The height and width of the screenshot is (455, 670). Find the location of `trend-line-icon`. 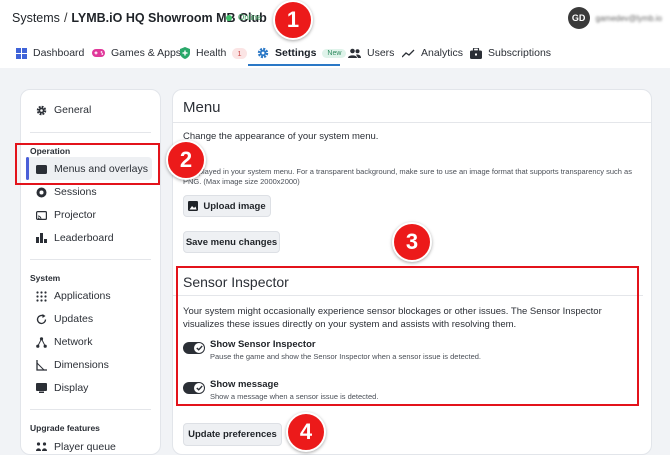

trend-line-icon is located at coordinates (408, 53).